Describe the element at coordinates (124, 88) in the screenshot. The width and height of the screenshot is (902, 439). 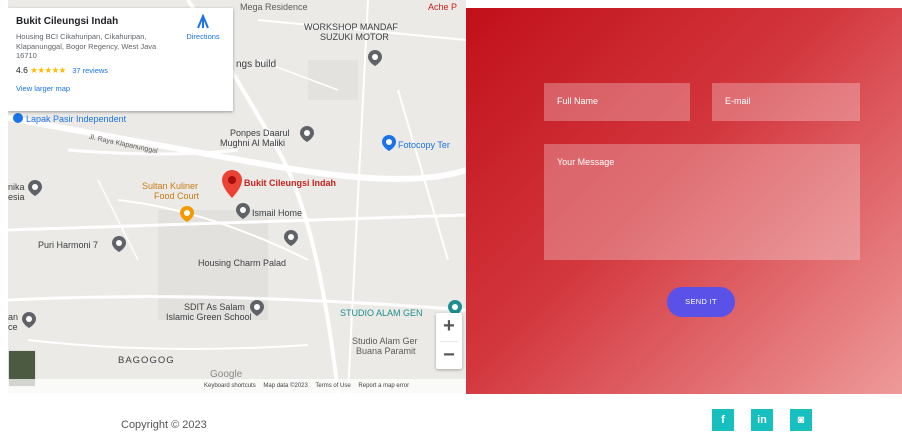
I see `view-larger-map-link: View larger map` at that location.